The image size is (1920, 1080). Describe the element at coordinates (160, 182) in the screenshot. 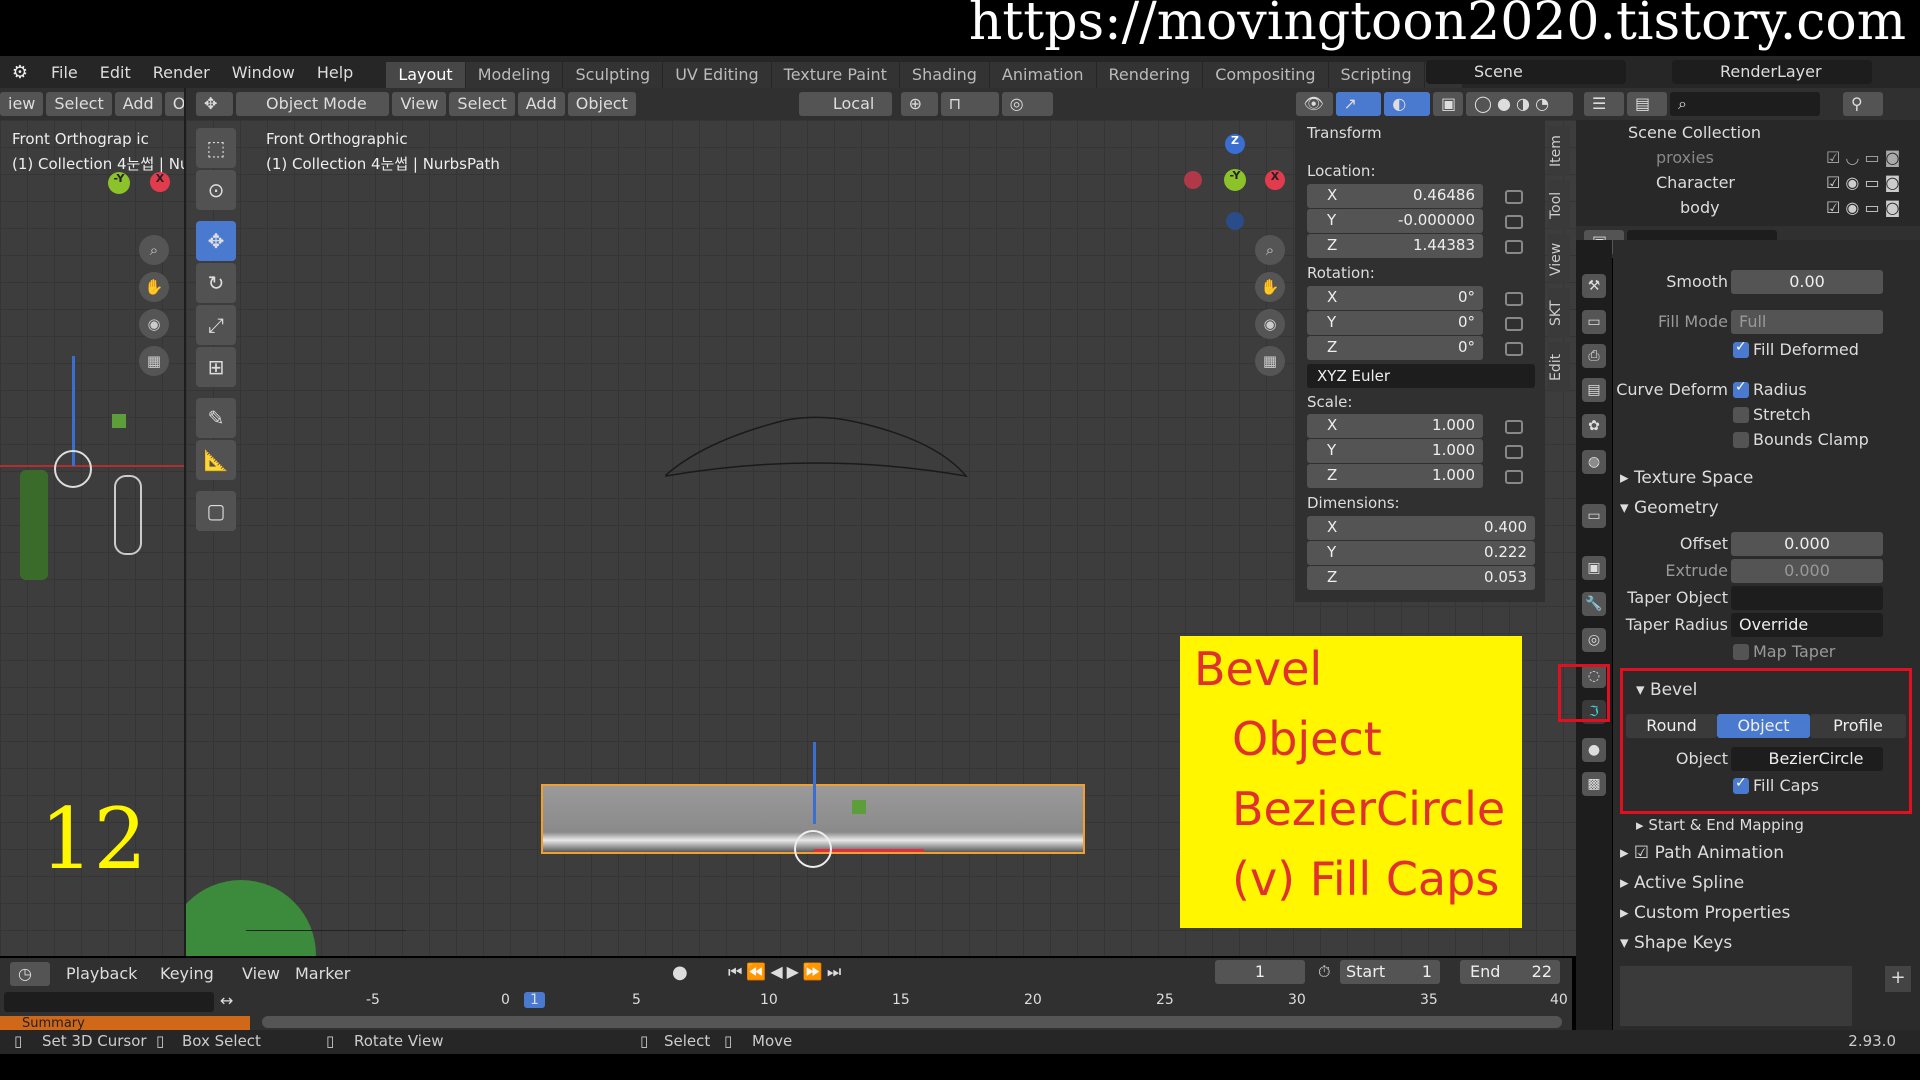

I see `axis-x-icon: X` at that location.